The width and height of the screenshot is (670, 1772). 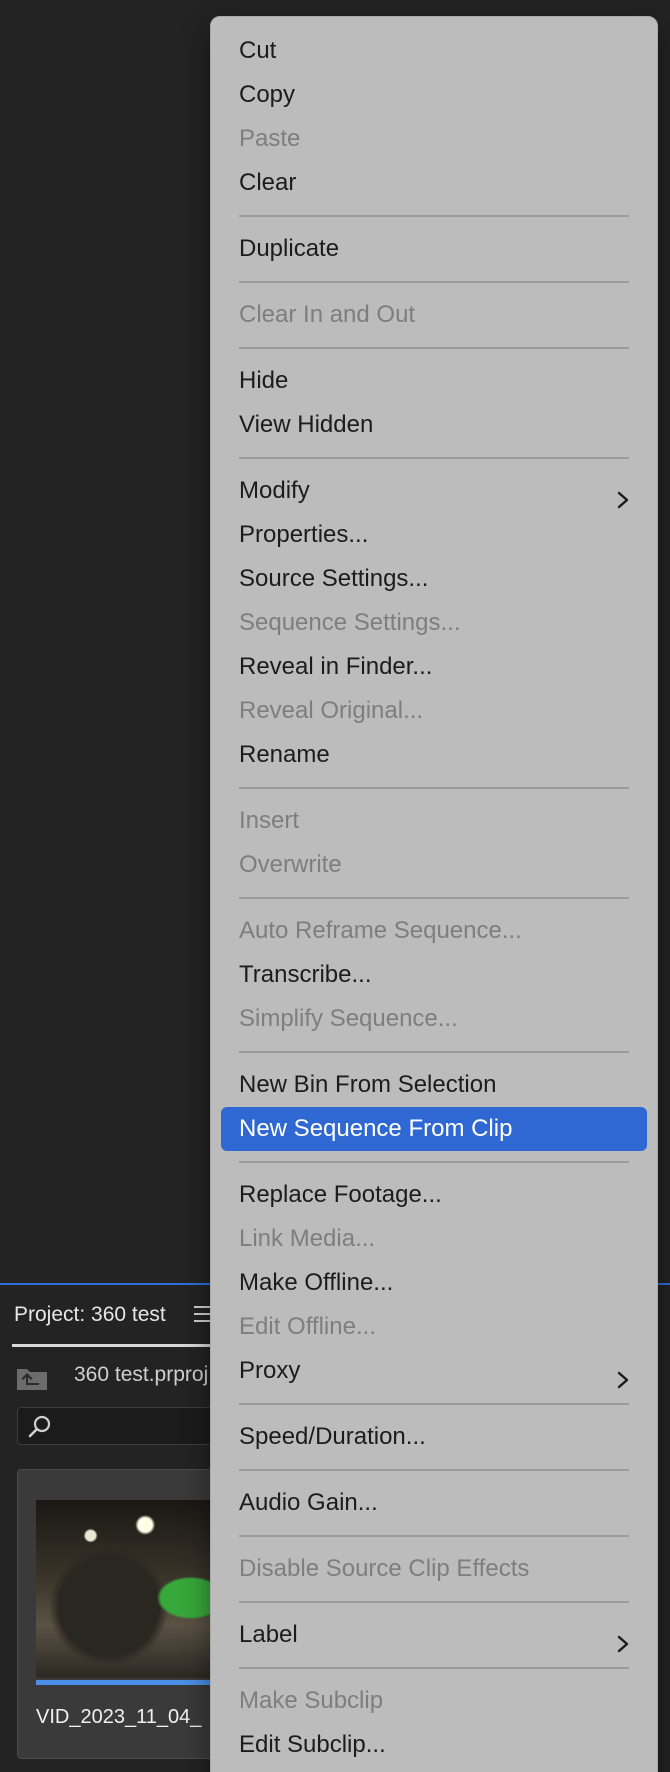 What do you see at coordinates (384, 1568) in the screenshot?
I see `menu-item-label: Disable Source Clip Effects` at bounding box center [384, 1568].